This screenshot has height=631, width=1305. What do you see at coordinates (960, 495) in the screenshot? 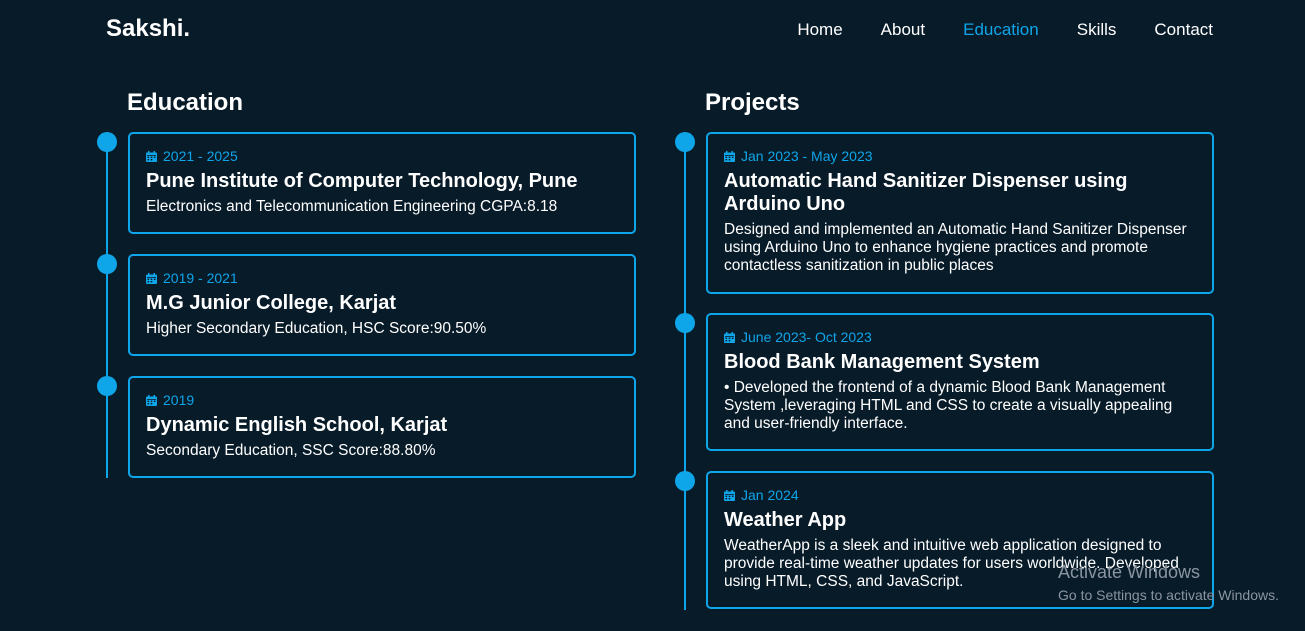
I see `project-date: Jan 2024` at bounding box center [960, 495].